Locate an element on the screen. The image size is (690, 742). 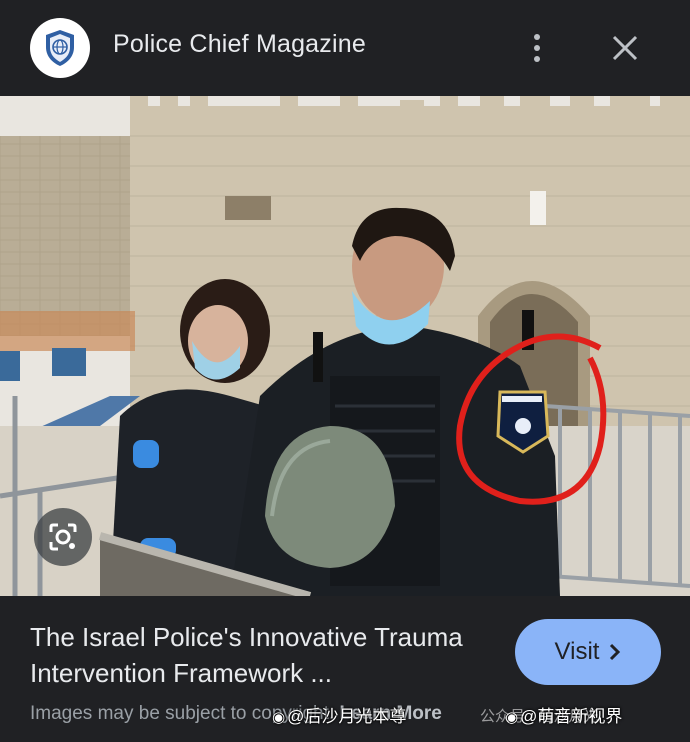
more-vertical-icon is located at coordinates (537, 48).